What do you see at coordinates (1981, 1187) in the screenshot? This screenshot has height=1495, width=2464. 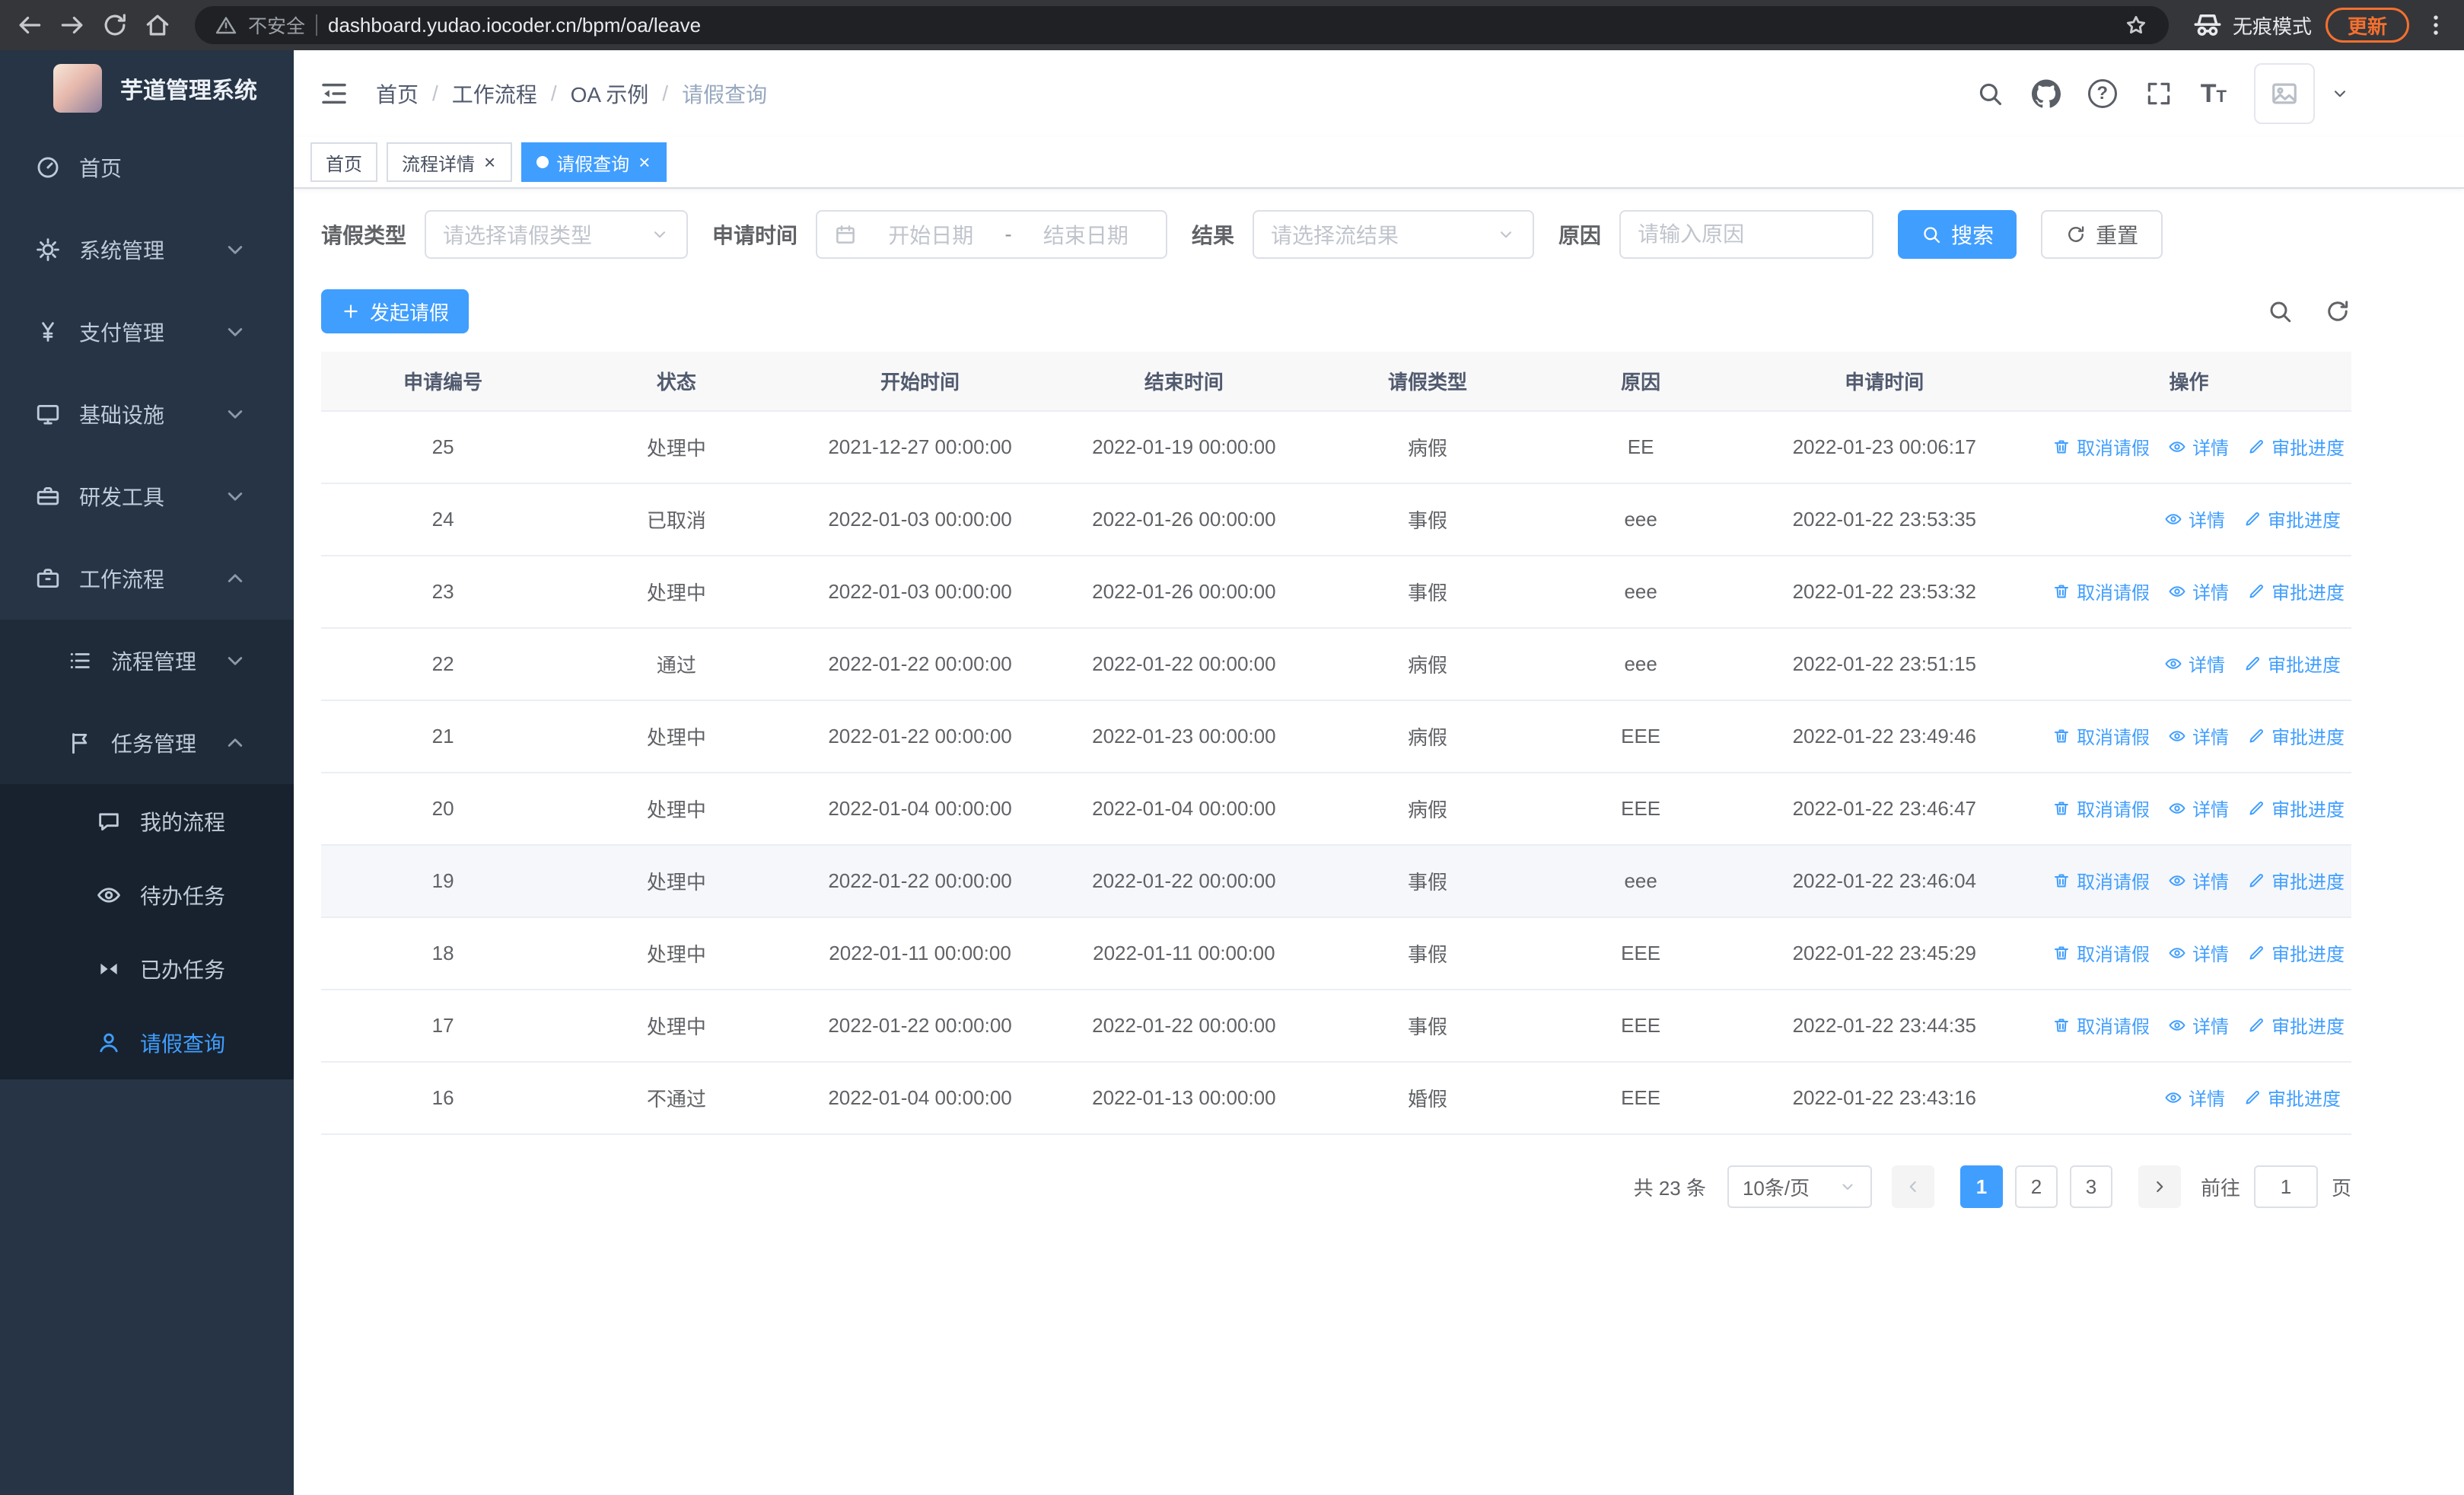 I see `page-button-1: 1` at bounding box center [1981, 1187].